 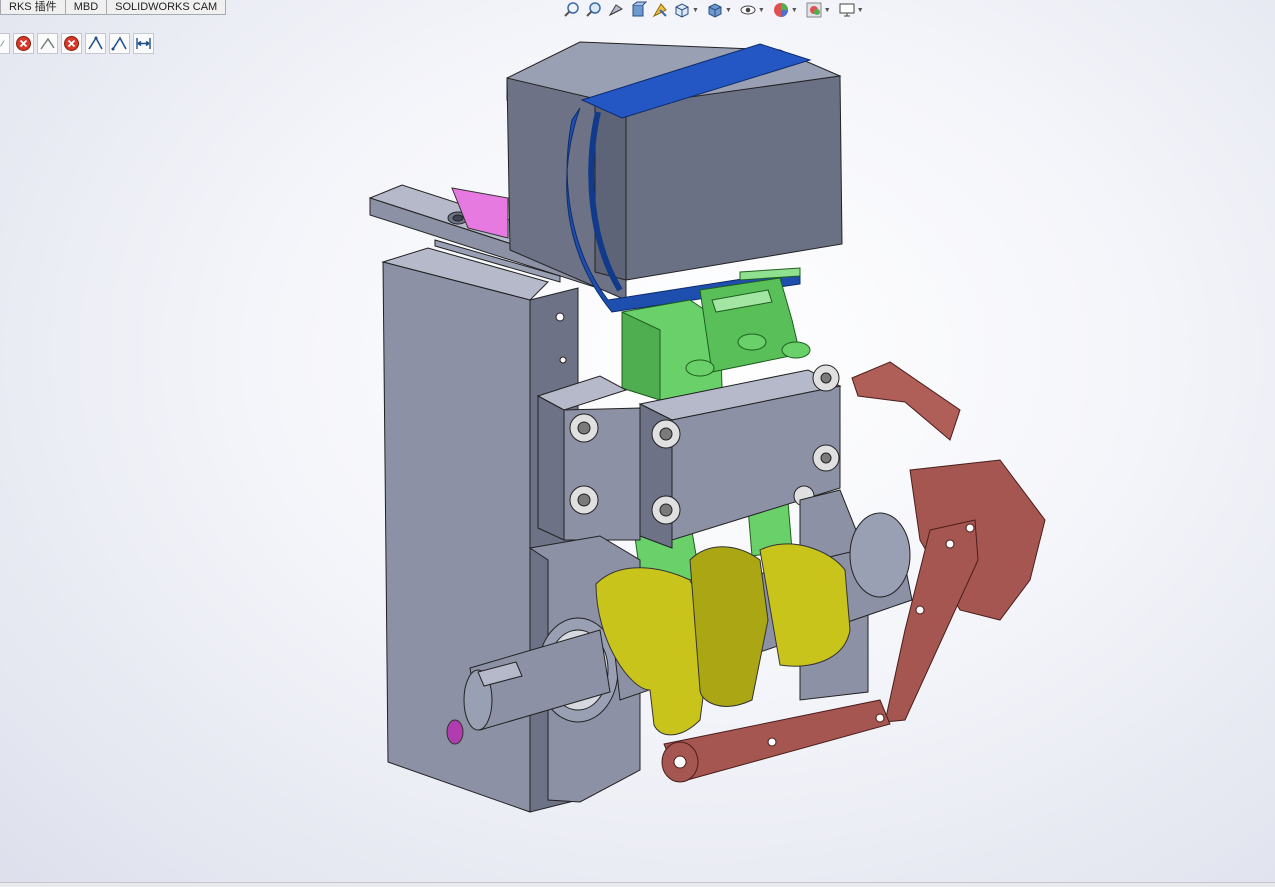 I want to click on horizontal-dimension-button, so click(x=143, y=43).